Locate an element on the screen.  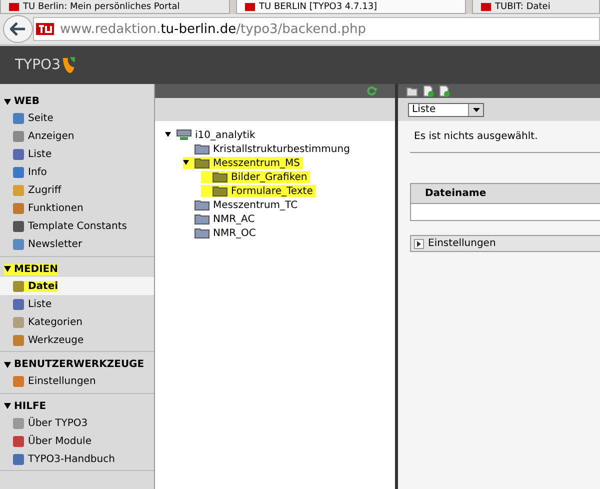
browser-tab: TU Berlin: Mein persönliches Portal is located at coordinates (115, 7).